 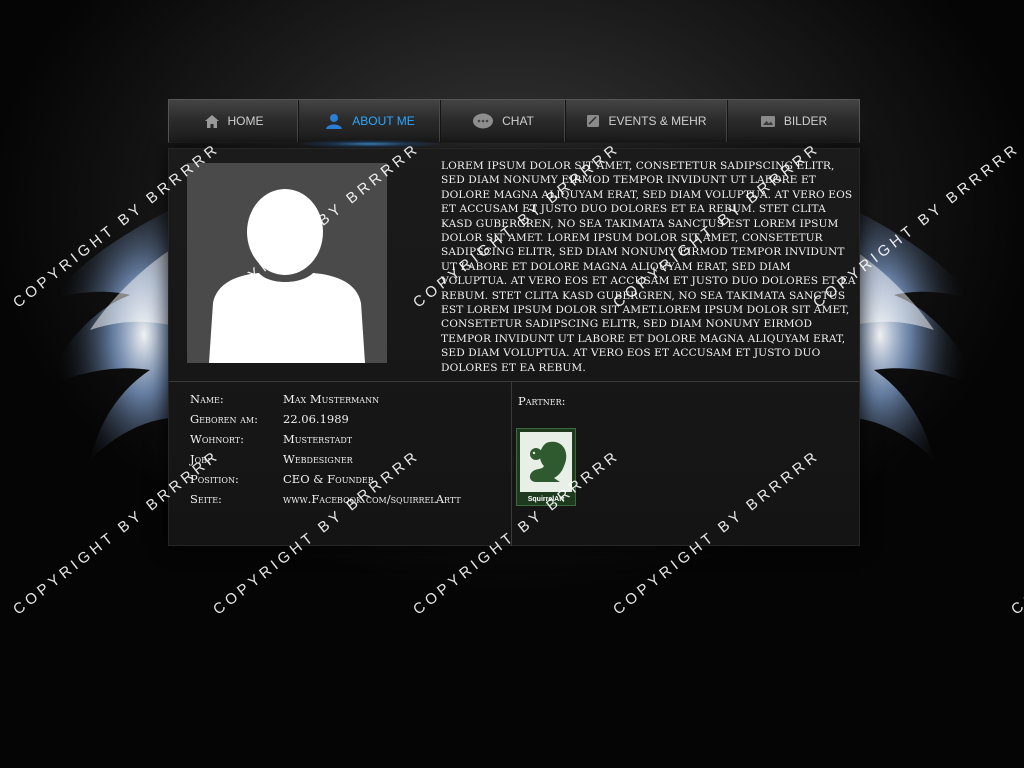 What do you see at coordinates (214, 479) in the screenshot?
I see `info-key: Position:` at bounding box center [214, 479].